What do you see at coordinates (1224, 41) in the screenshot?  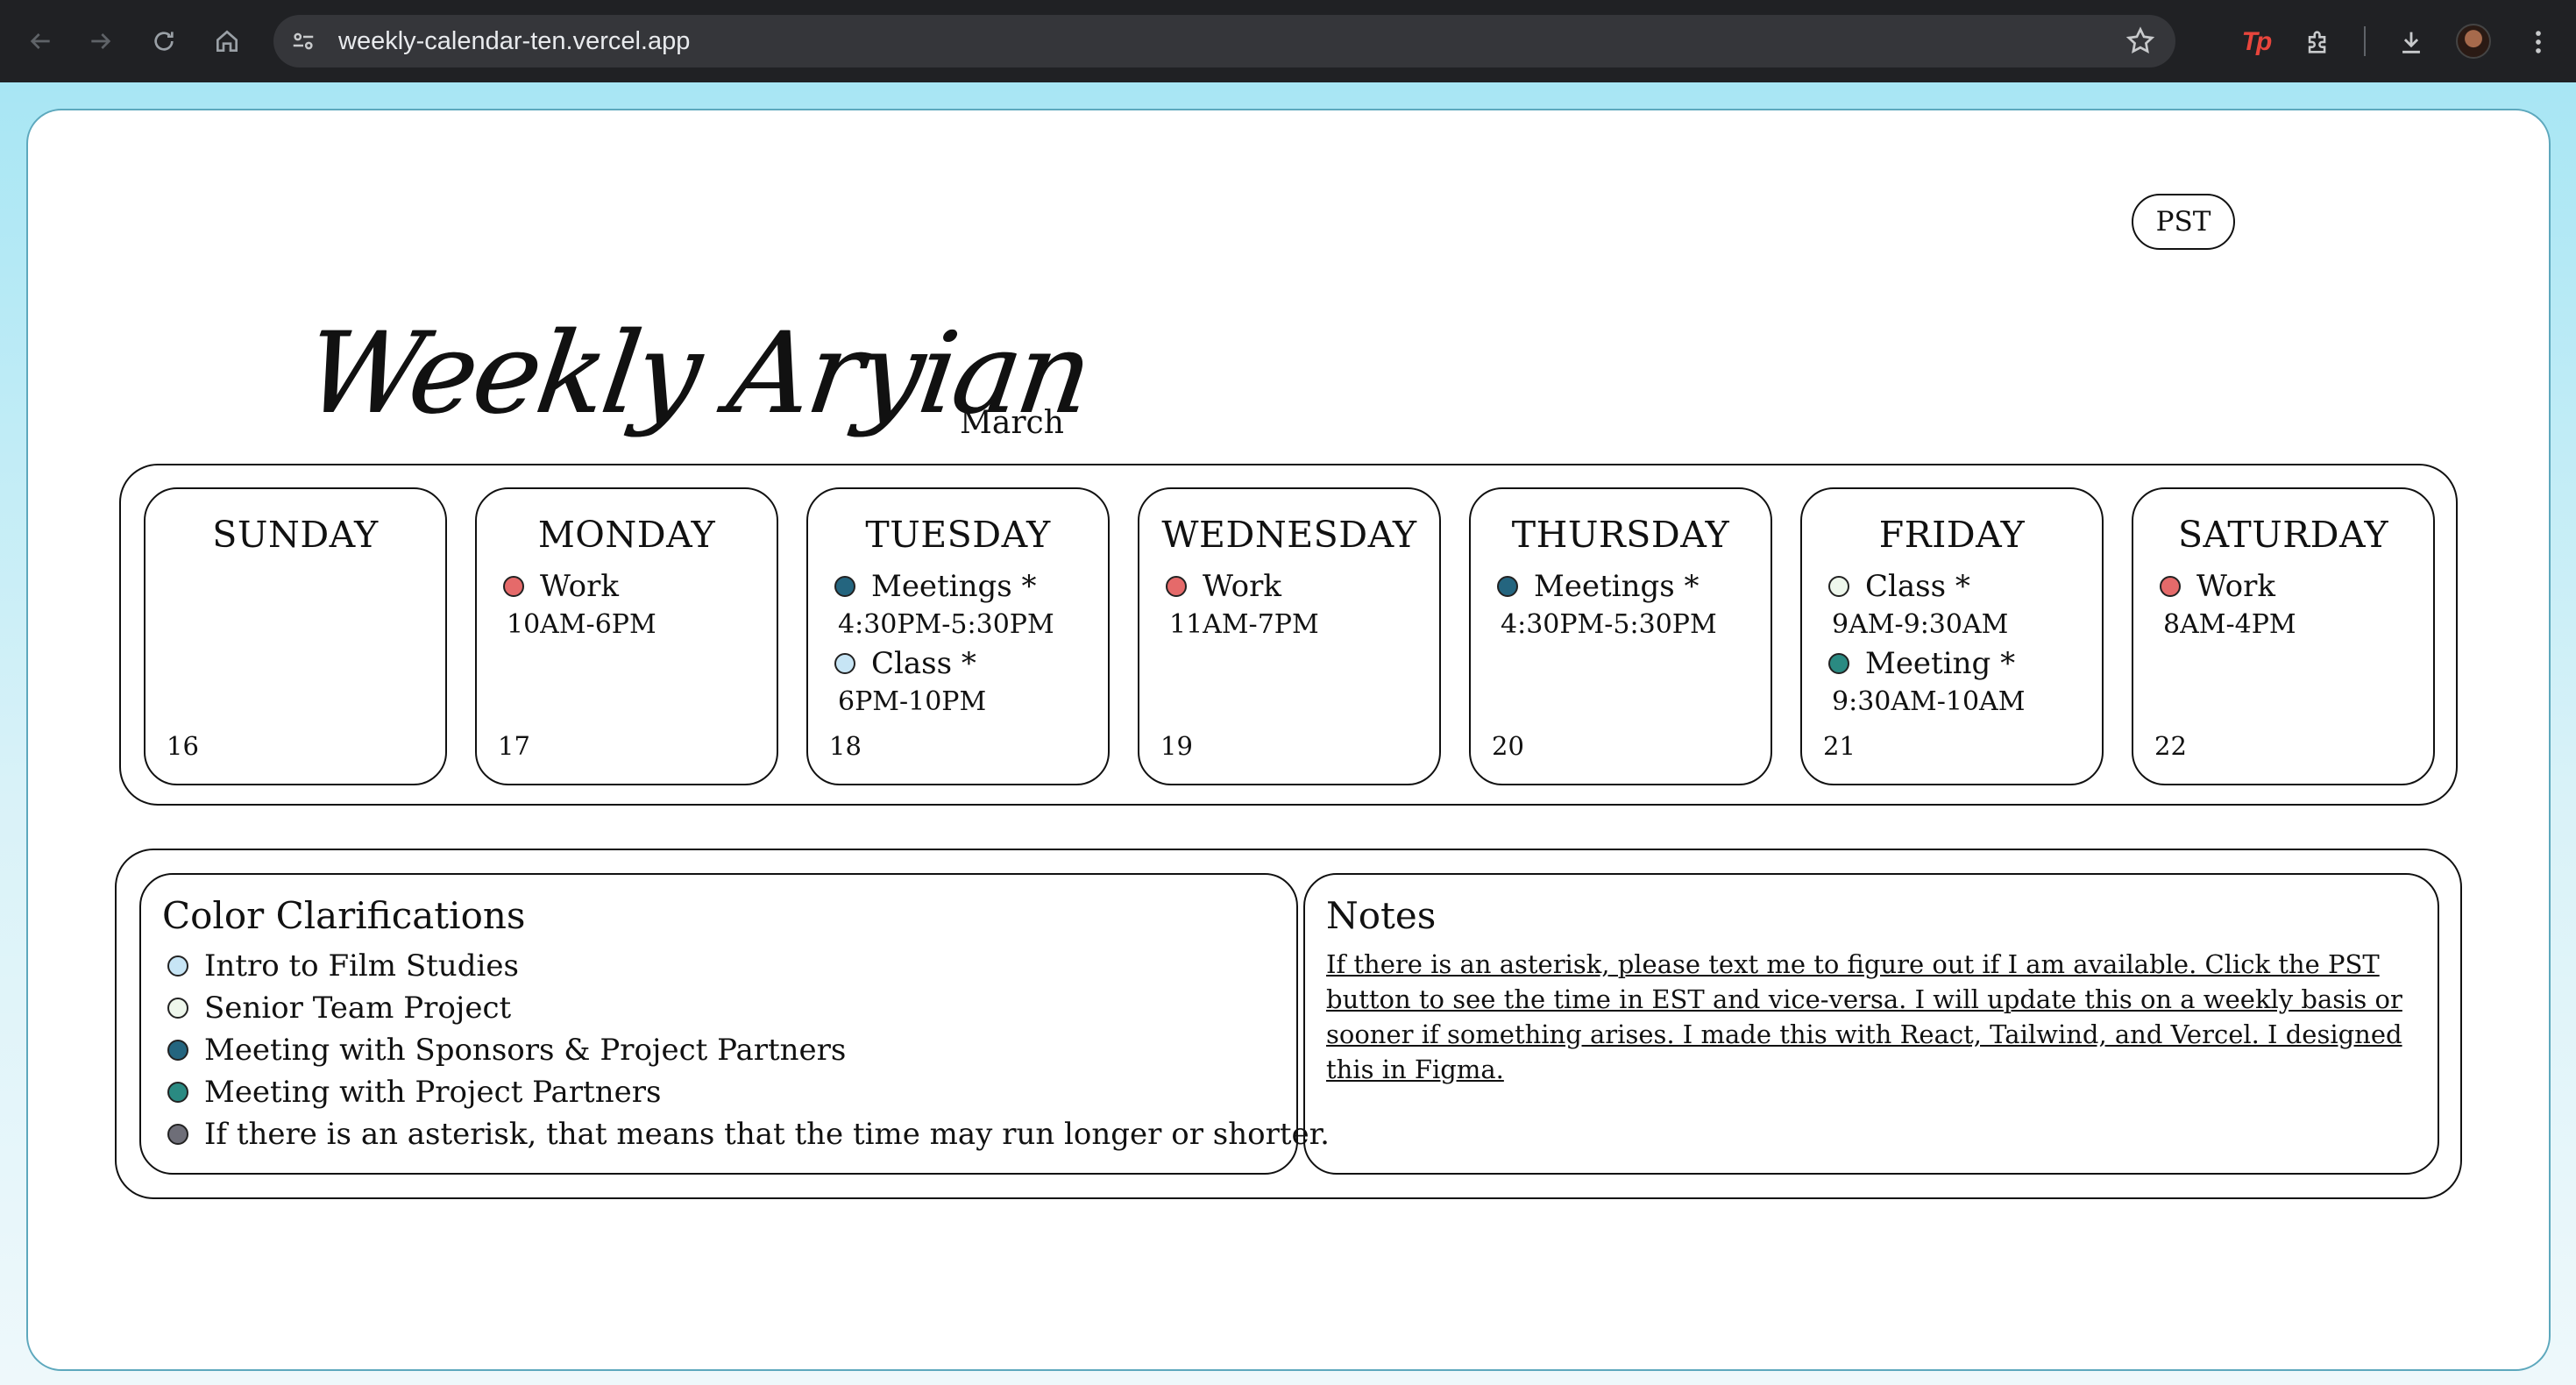 I see `address-bar: weekly-calendar-ten.vercel.app` at bounding box center [1224, 41].